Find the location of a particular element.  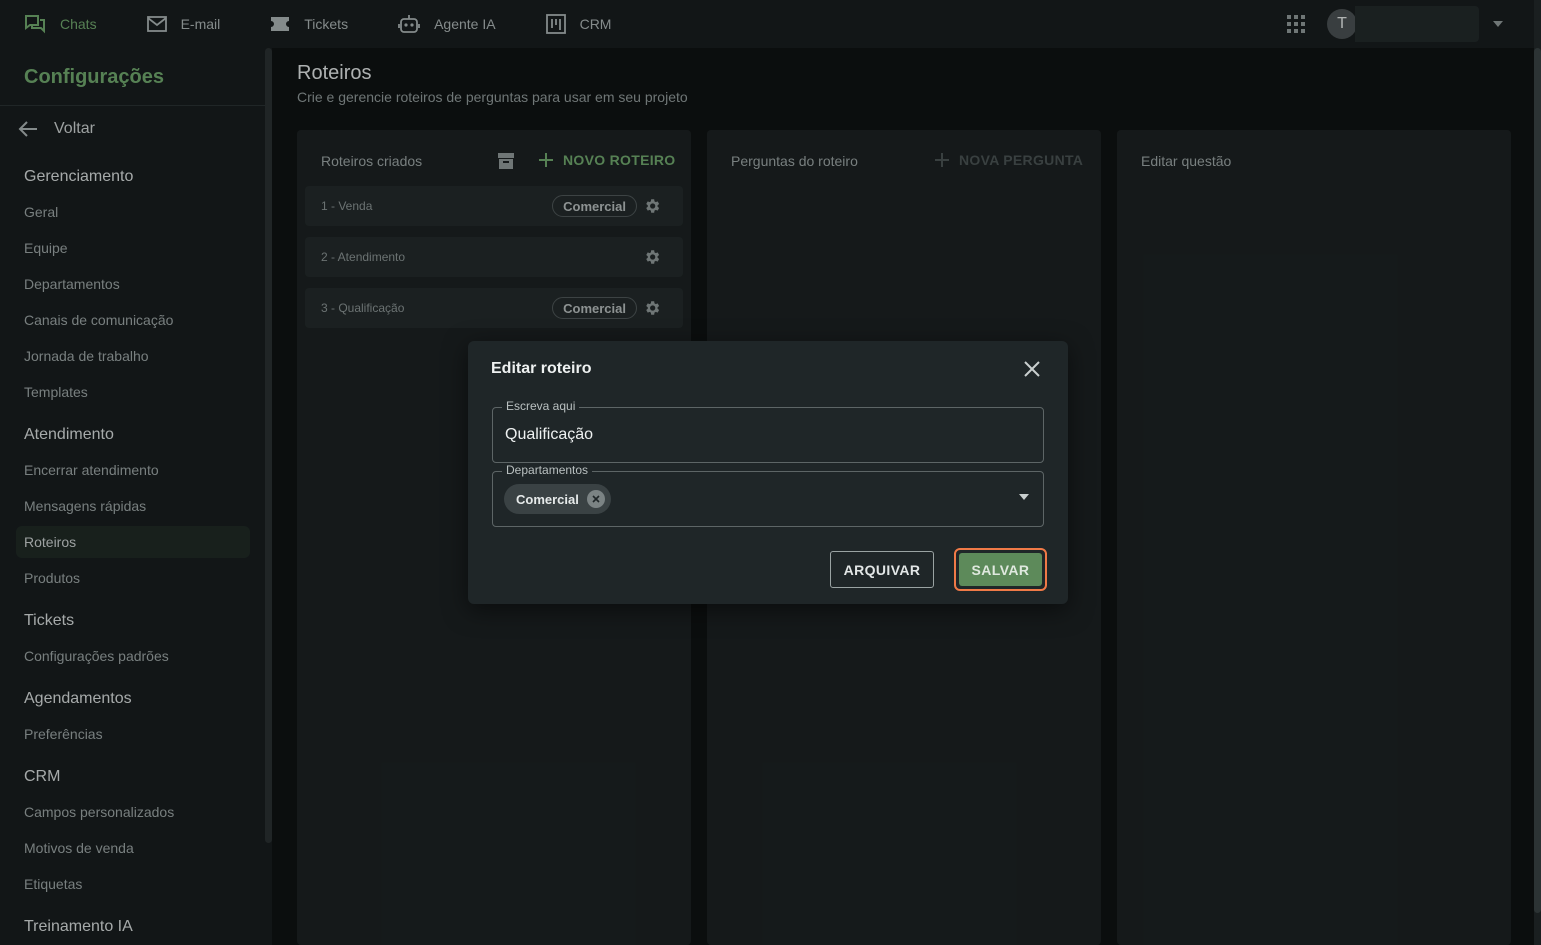

department-chip-selected: Comercial is located at coordinates (557, 499).